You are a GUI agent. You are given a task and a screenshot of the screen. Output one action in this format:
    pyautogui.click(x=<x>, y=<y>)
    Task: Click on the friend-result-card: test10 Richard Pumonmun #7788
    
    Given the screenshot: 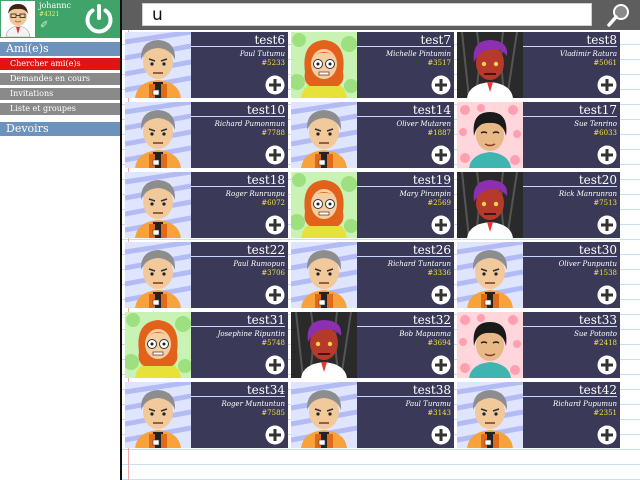 What is the action you would take?
    pyautogui.click(x=206, y=135)
    